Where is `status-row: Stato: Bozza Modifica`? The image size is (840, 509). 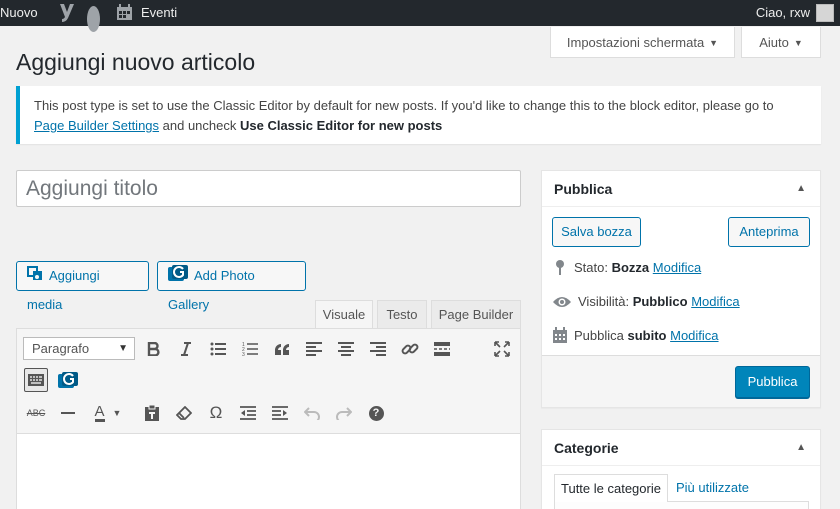
status-row: Stato: Bozza Modifica is located at coordinates (626, 268).